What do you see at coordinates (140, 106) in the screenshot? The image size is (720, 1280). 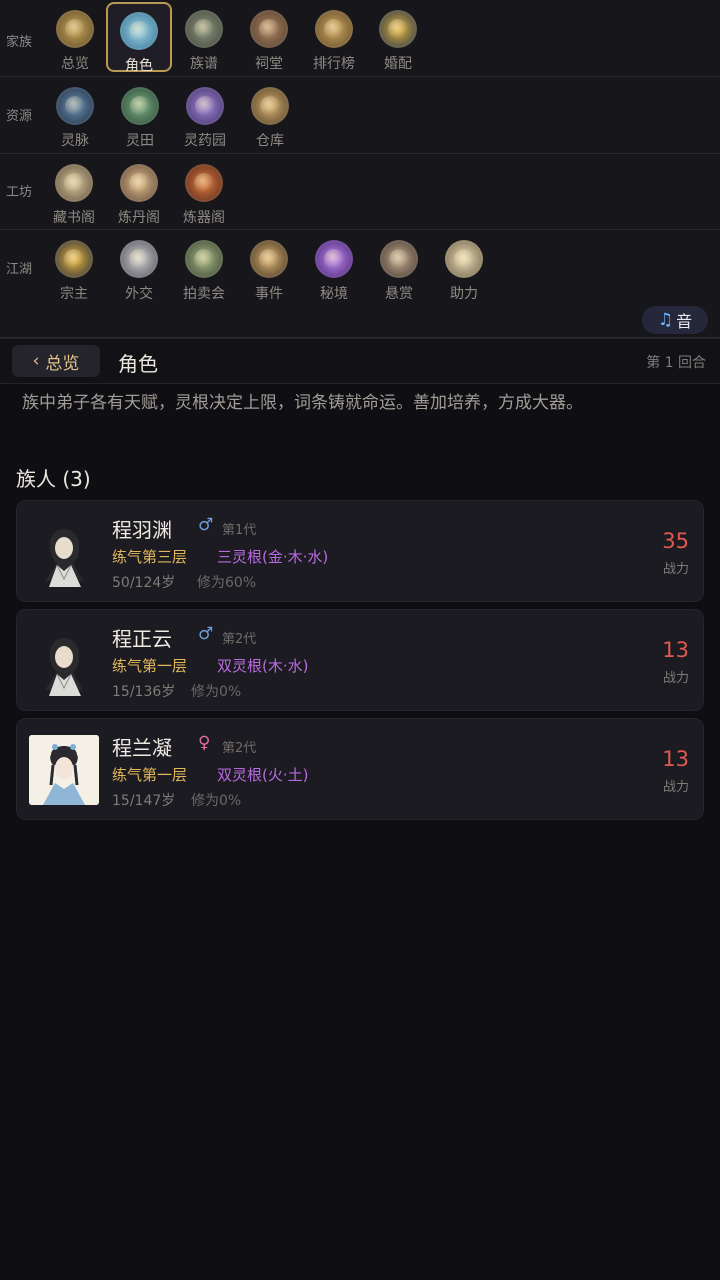 I see `spirit-field-icon` at bounding box center [140, 106].